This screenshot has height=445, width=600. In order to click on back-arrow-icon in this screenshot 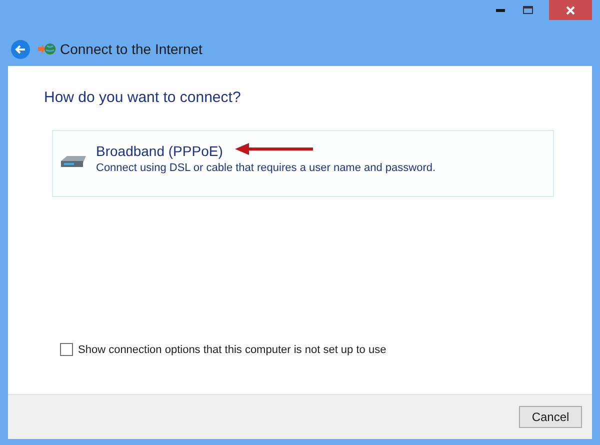, I will do `click(20, 49)`.